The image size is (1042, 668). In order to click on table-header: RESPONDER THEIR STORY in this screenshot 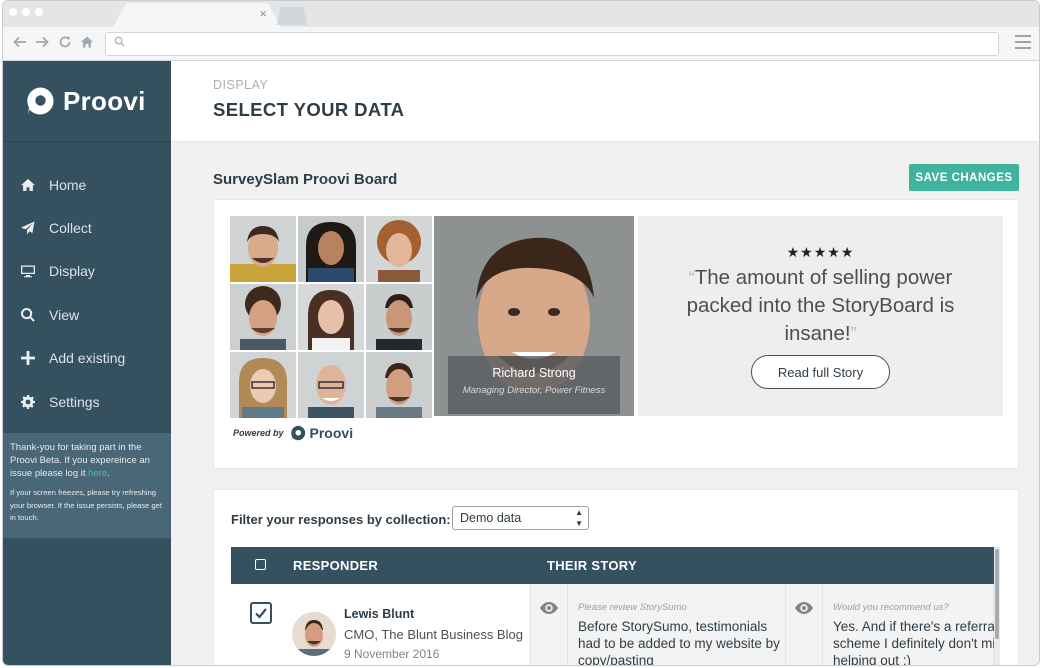, I will do `click(612, 565)`.